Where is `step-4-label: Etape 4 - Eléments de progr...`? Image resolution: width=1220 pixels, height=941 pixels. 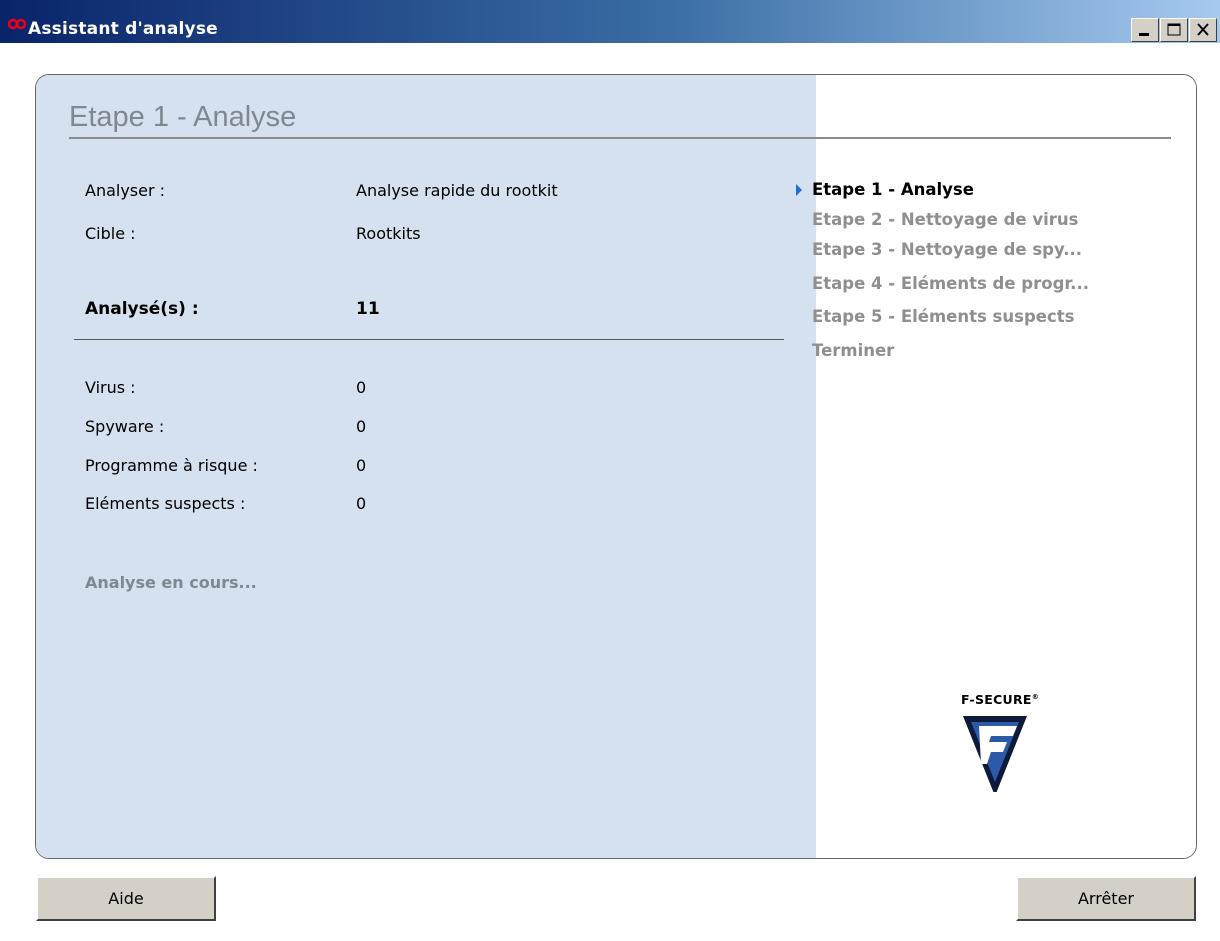 step-4-label: Etape 4 - Eléments de progr... is located at coordinates (950, 283).